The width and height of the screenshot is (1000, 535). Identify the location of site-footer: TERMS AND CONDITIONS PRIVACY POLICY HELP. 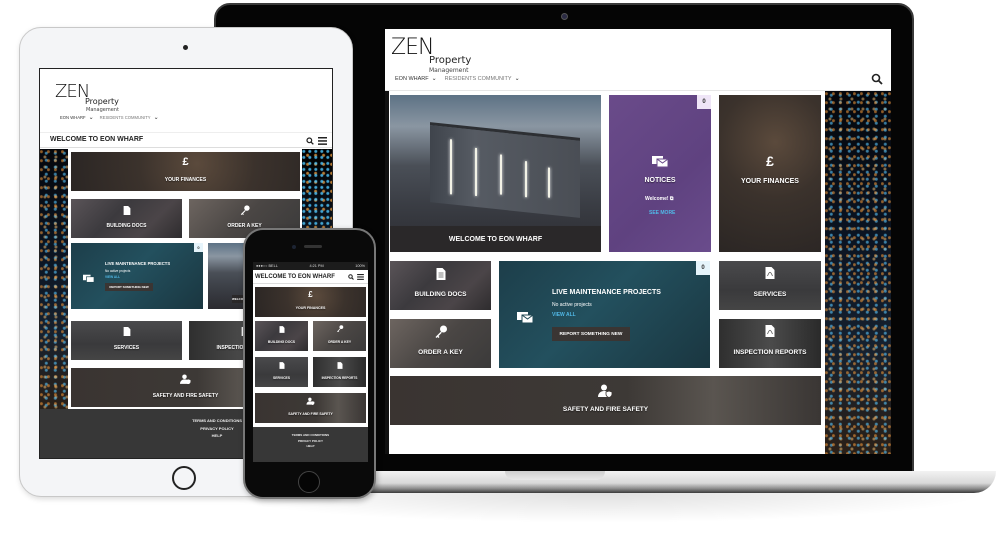
(310, 444).